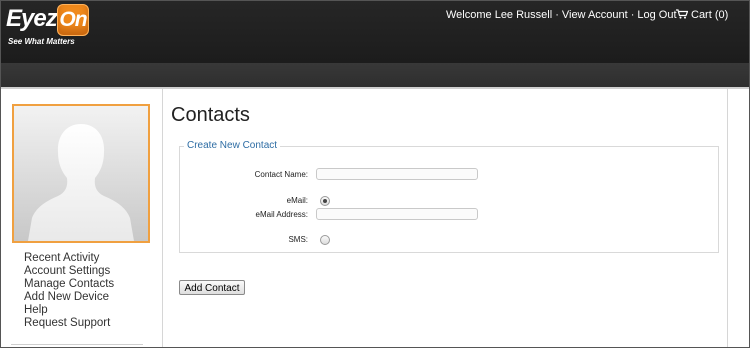  I want to click on person-silhouette-icon, so click(81, 182).